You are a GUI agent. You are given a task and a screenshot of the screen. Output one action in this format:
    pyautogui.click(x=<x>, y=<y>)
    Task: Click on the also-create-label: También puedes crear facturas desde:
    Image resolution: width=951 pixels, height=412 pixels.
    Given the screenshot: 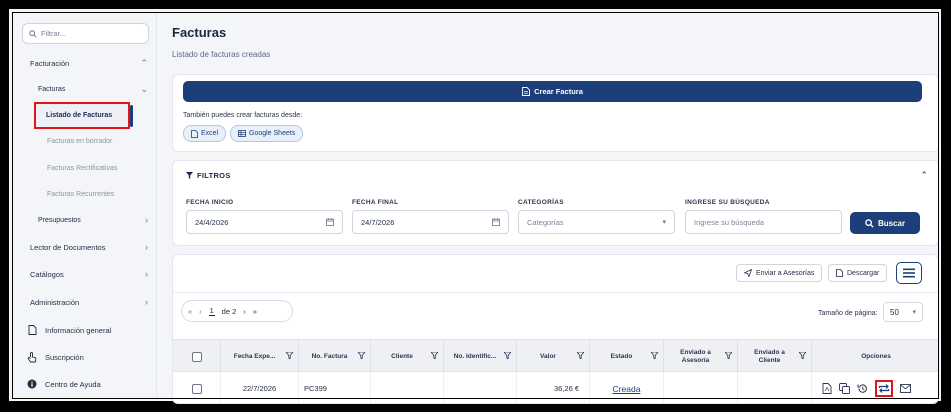 What is the action you would take?
    pyautogui.click(x=243, y=115)
    